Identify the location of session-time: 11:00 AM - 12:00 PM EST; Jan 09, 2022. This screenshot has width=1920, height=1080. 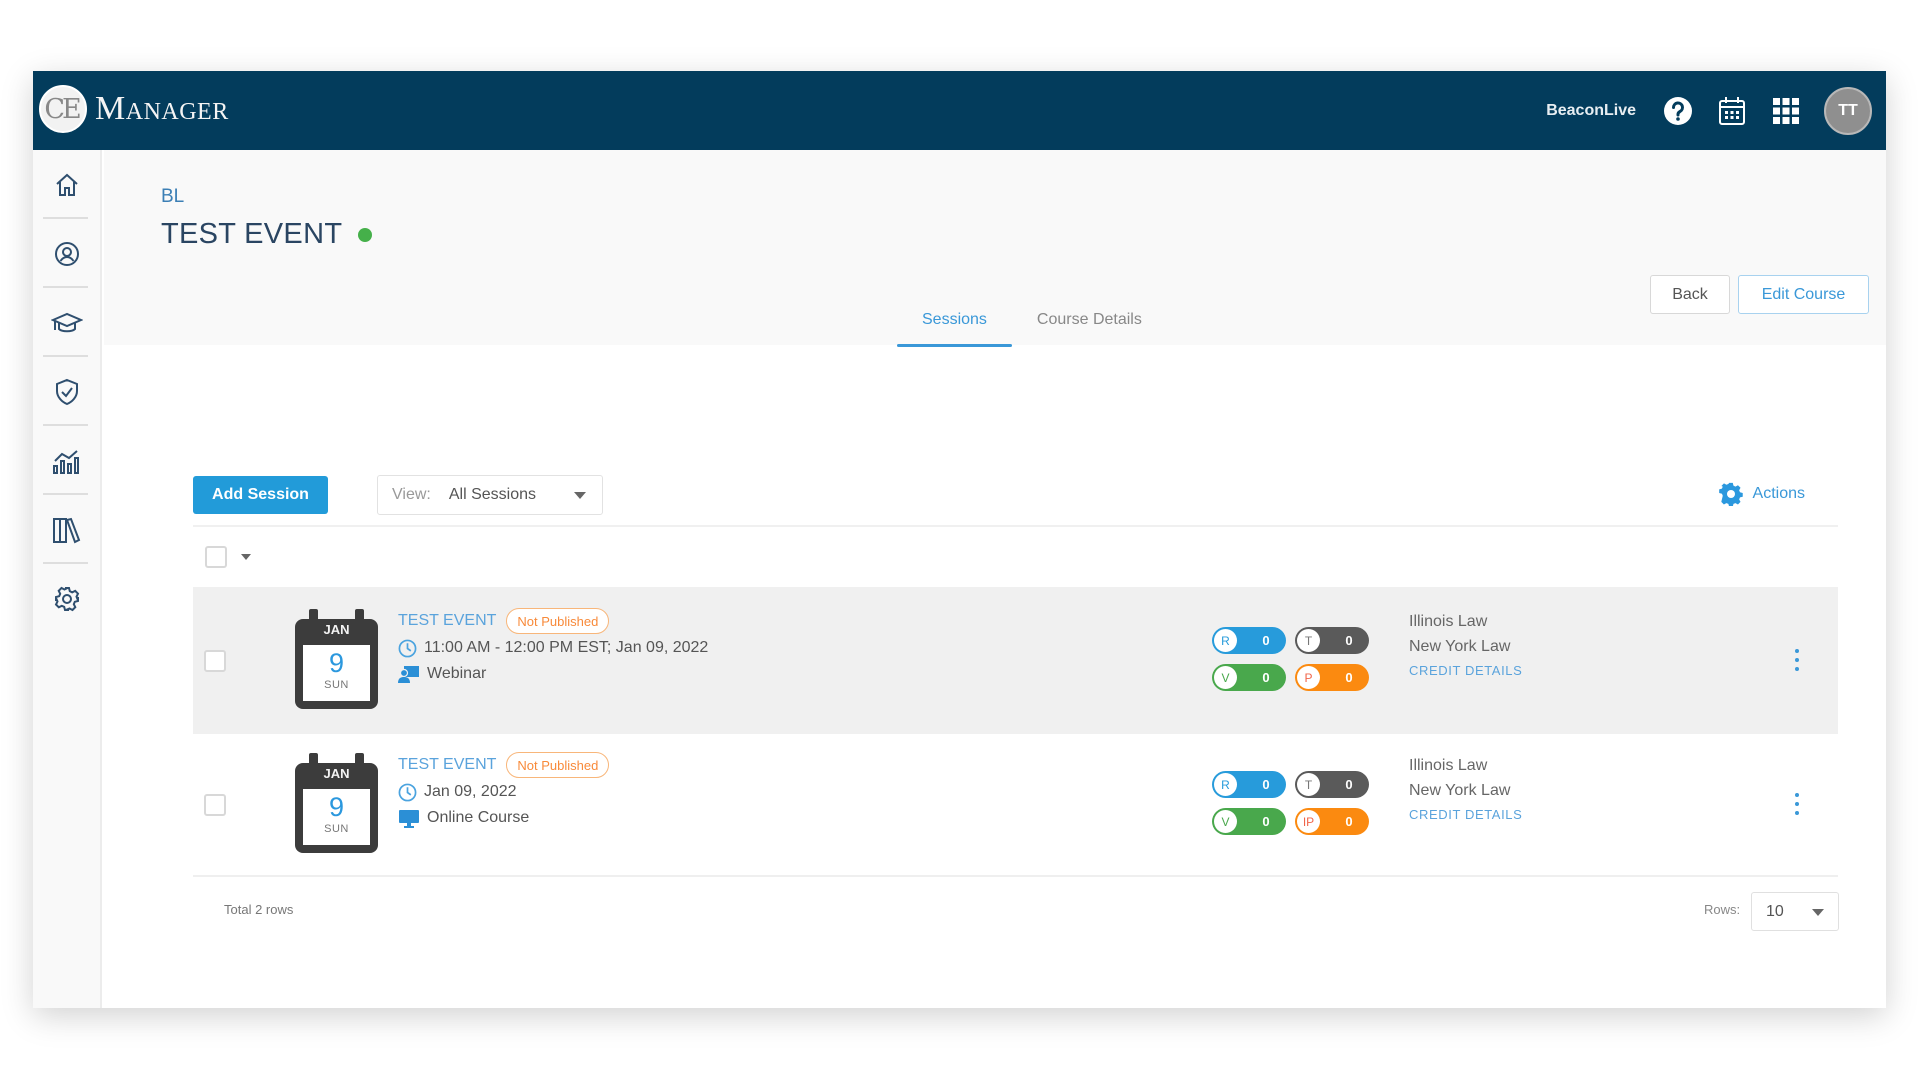
(566, 647).